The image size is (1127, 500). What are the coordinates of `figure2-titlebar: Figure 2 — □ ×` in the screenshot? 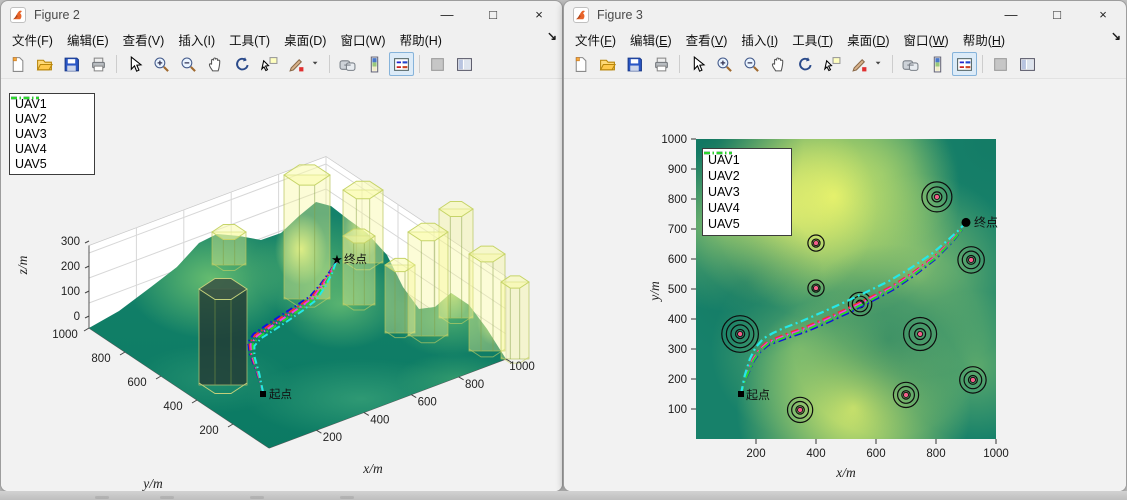 It's located at (281, 14).